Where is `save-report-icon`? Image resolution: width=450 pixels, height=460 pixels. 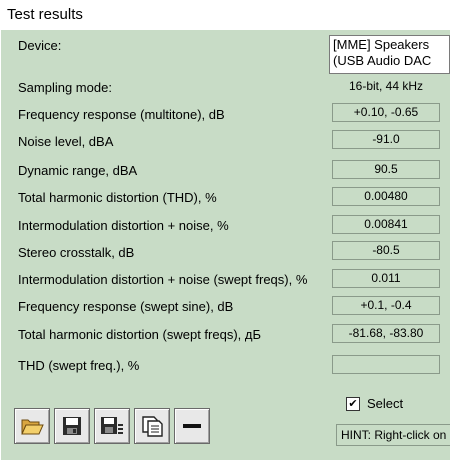
save-report-icon is located at coordinates (112, 425).